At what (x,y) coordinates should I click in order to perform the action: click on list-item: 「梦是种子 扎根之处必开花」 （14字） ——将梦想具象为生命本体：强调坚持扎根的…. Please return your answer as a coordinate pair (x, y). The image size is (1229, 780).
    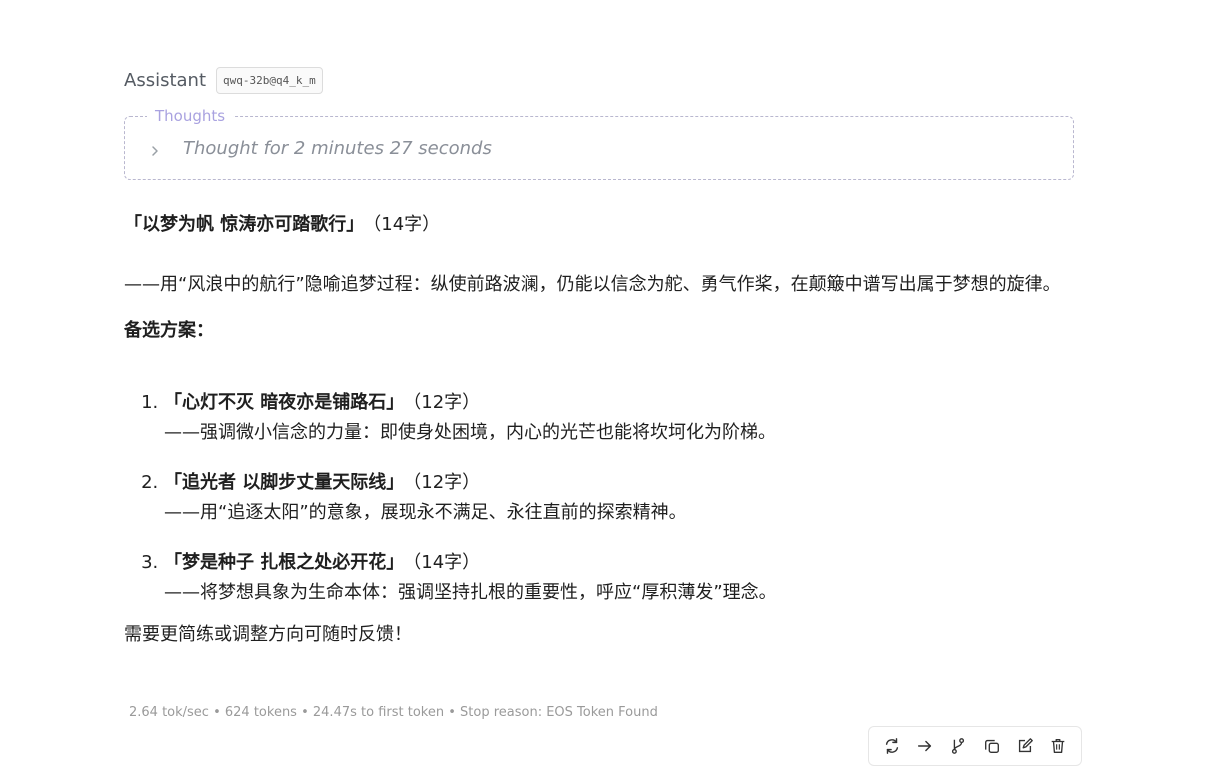
    Looking at the image, I should click on (619, 578).